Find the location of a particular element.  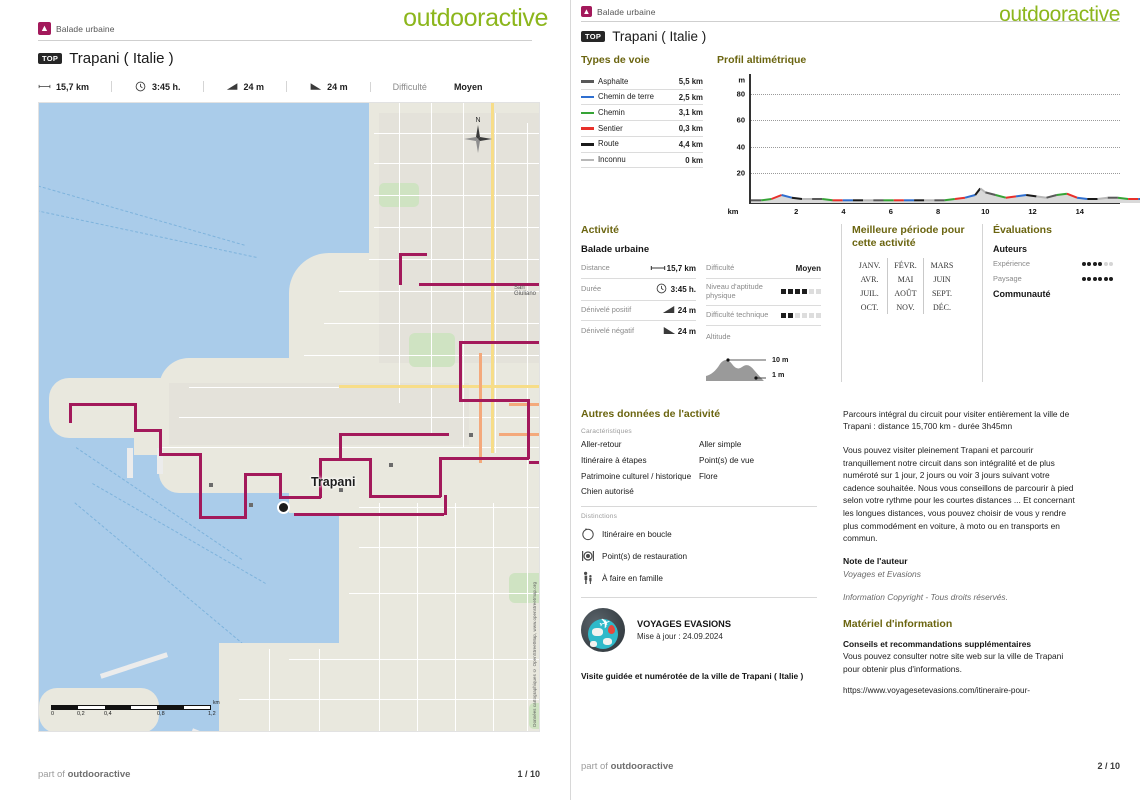

footer-brand: part of outdooractive is located at coordinates (627, 766).